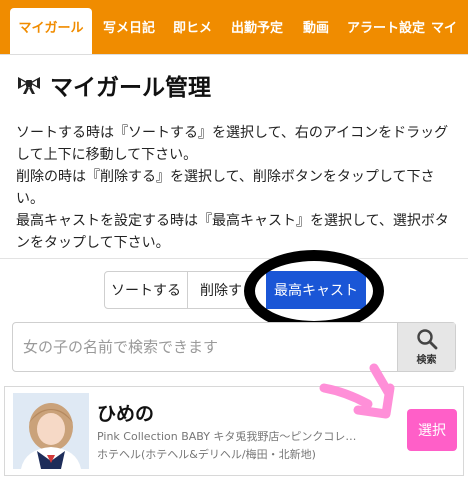  I want to click on tab-bar: マイガール 写メ日記 即ヒメ 出勤予定 動画 アラート設定 マイ, so click(234, 27).